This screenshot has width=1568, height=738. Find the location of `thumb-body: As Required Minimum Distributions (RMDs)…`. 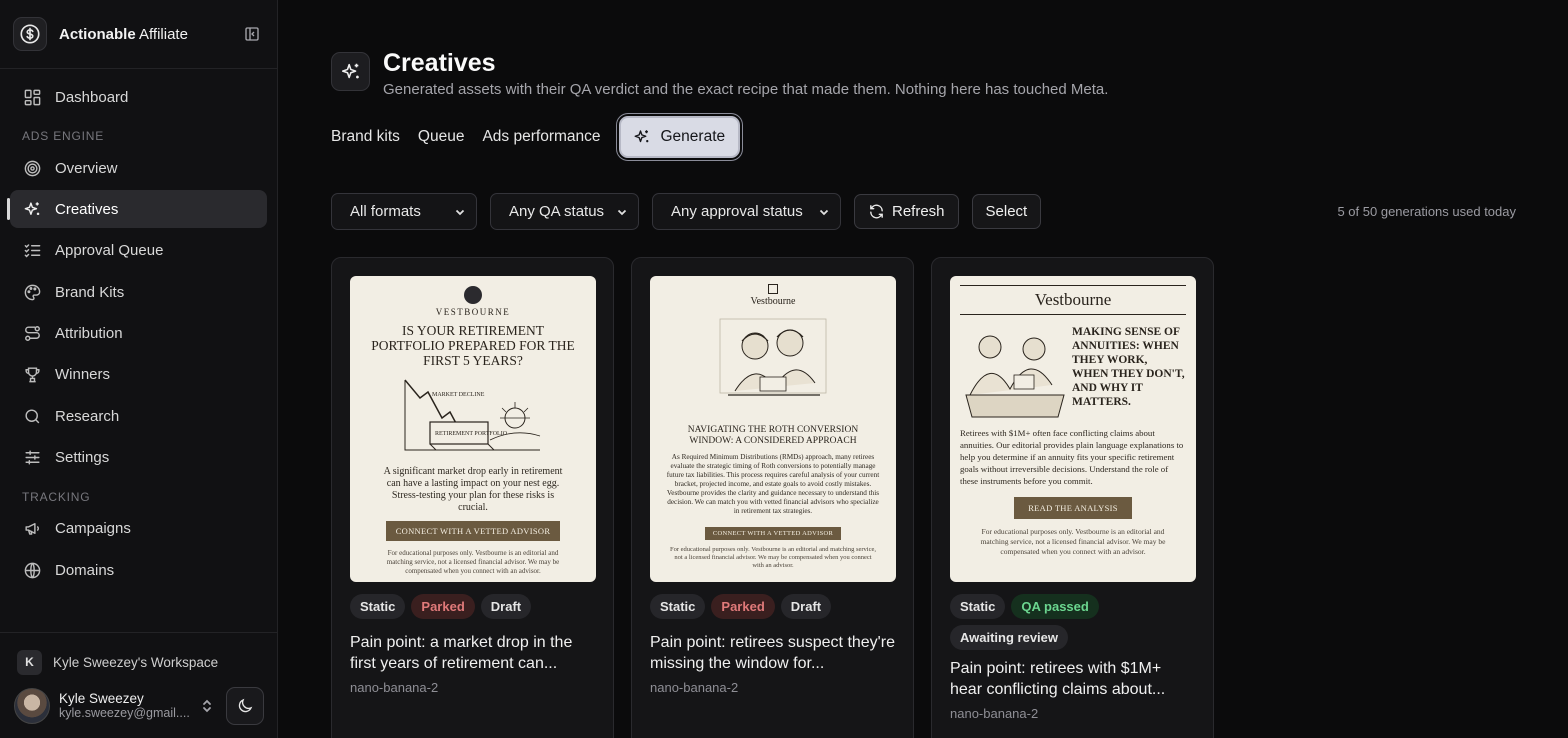

thumb-body: As Required Minimum Distributions (RMDs)… is located at coordinates (773, 484).